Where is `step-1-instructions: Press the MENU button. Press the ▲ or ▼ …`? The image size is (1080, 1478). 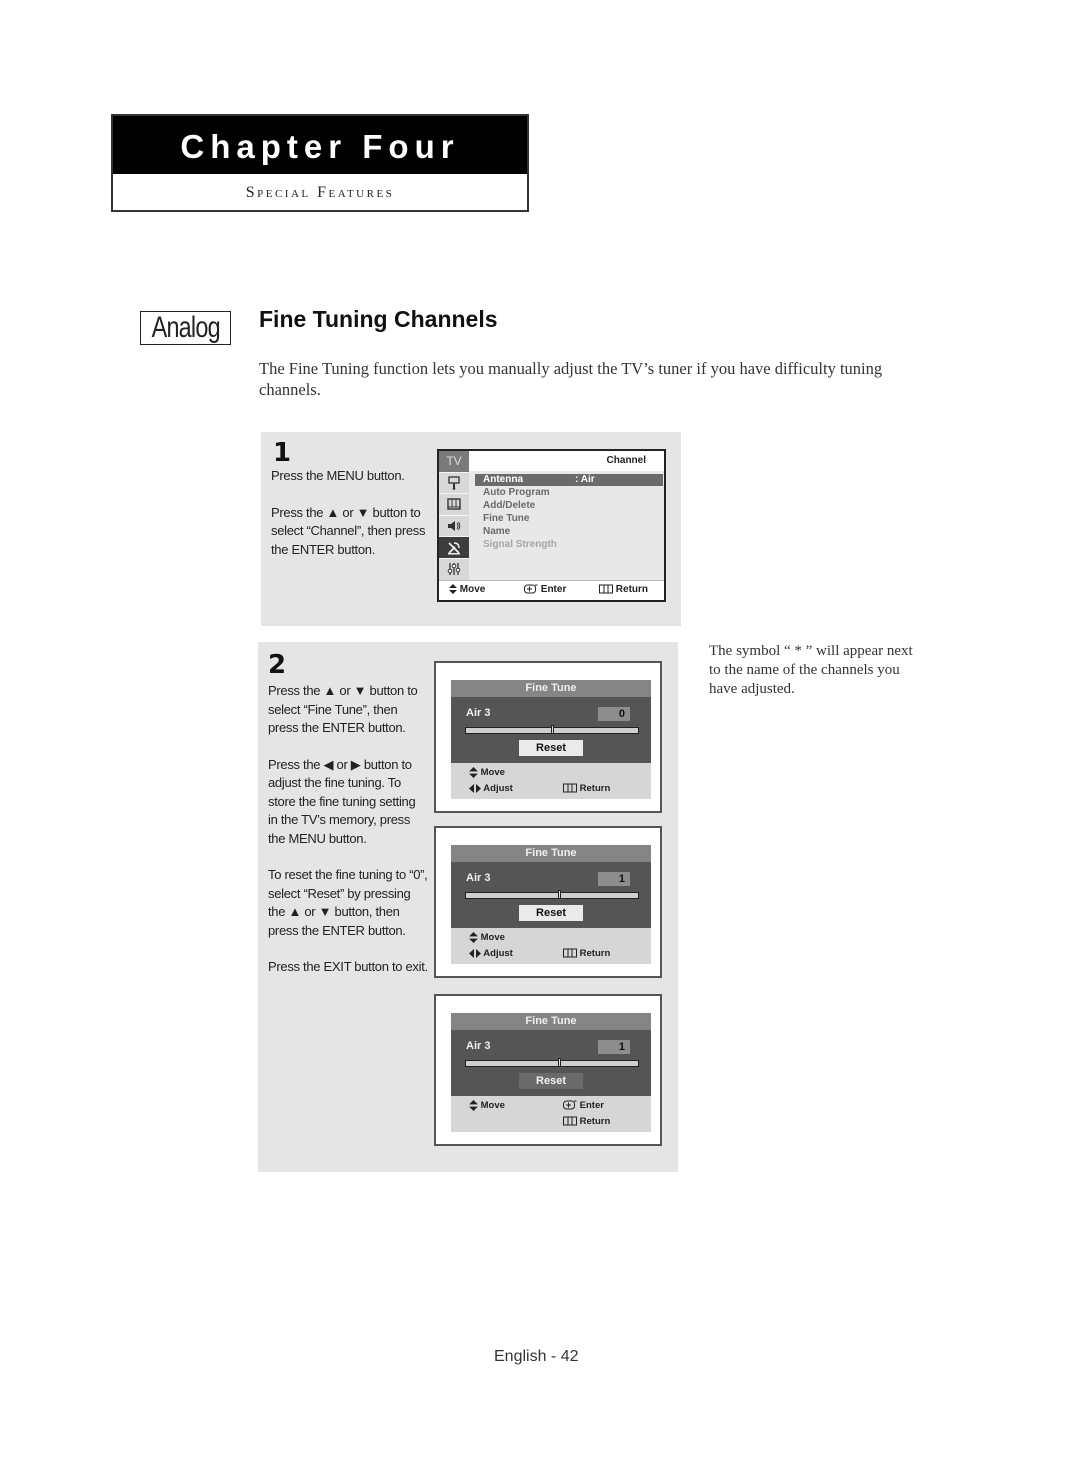
step-1-instructions: Press the MENU button. Press the ▲ or ▼ … is located at coordinates (348, 522).